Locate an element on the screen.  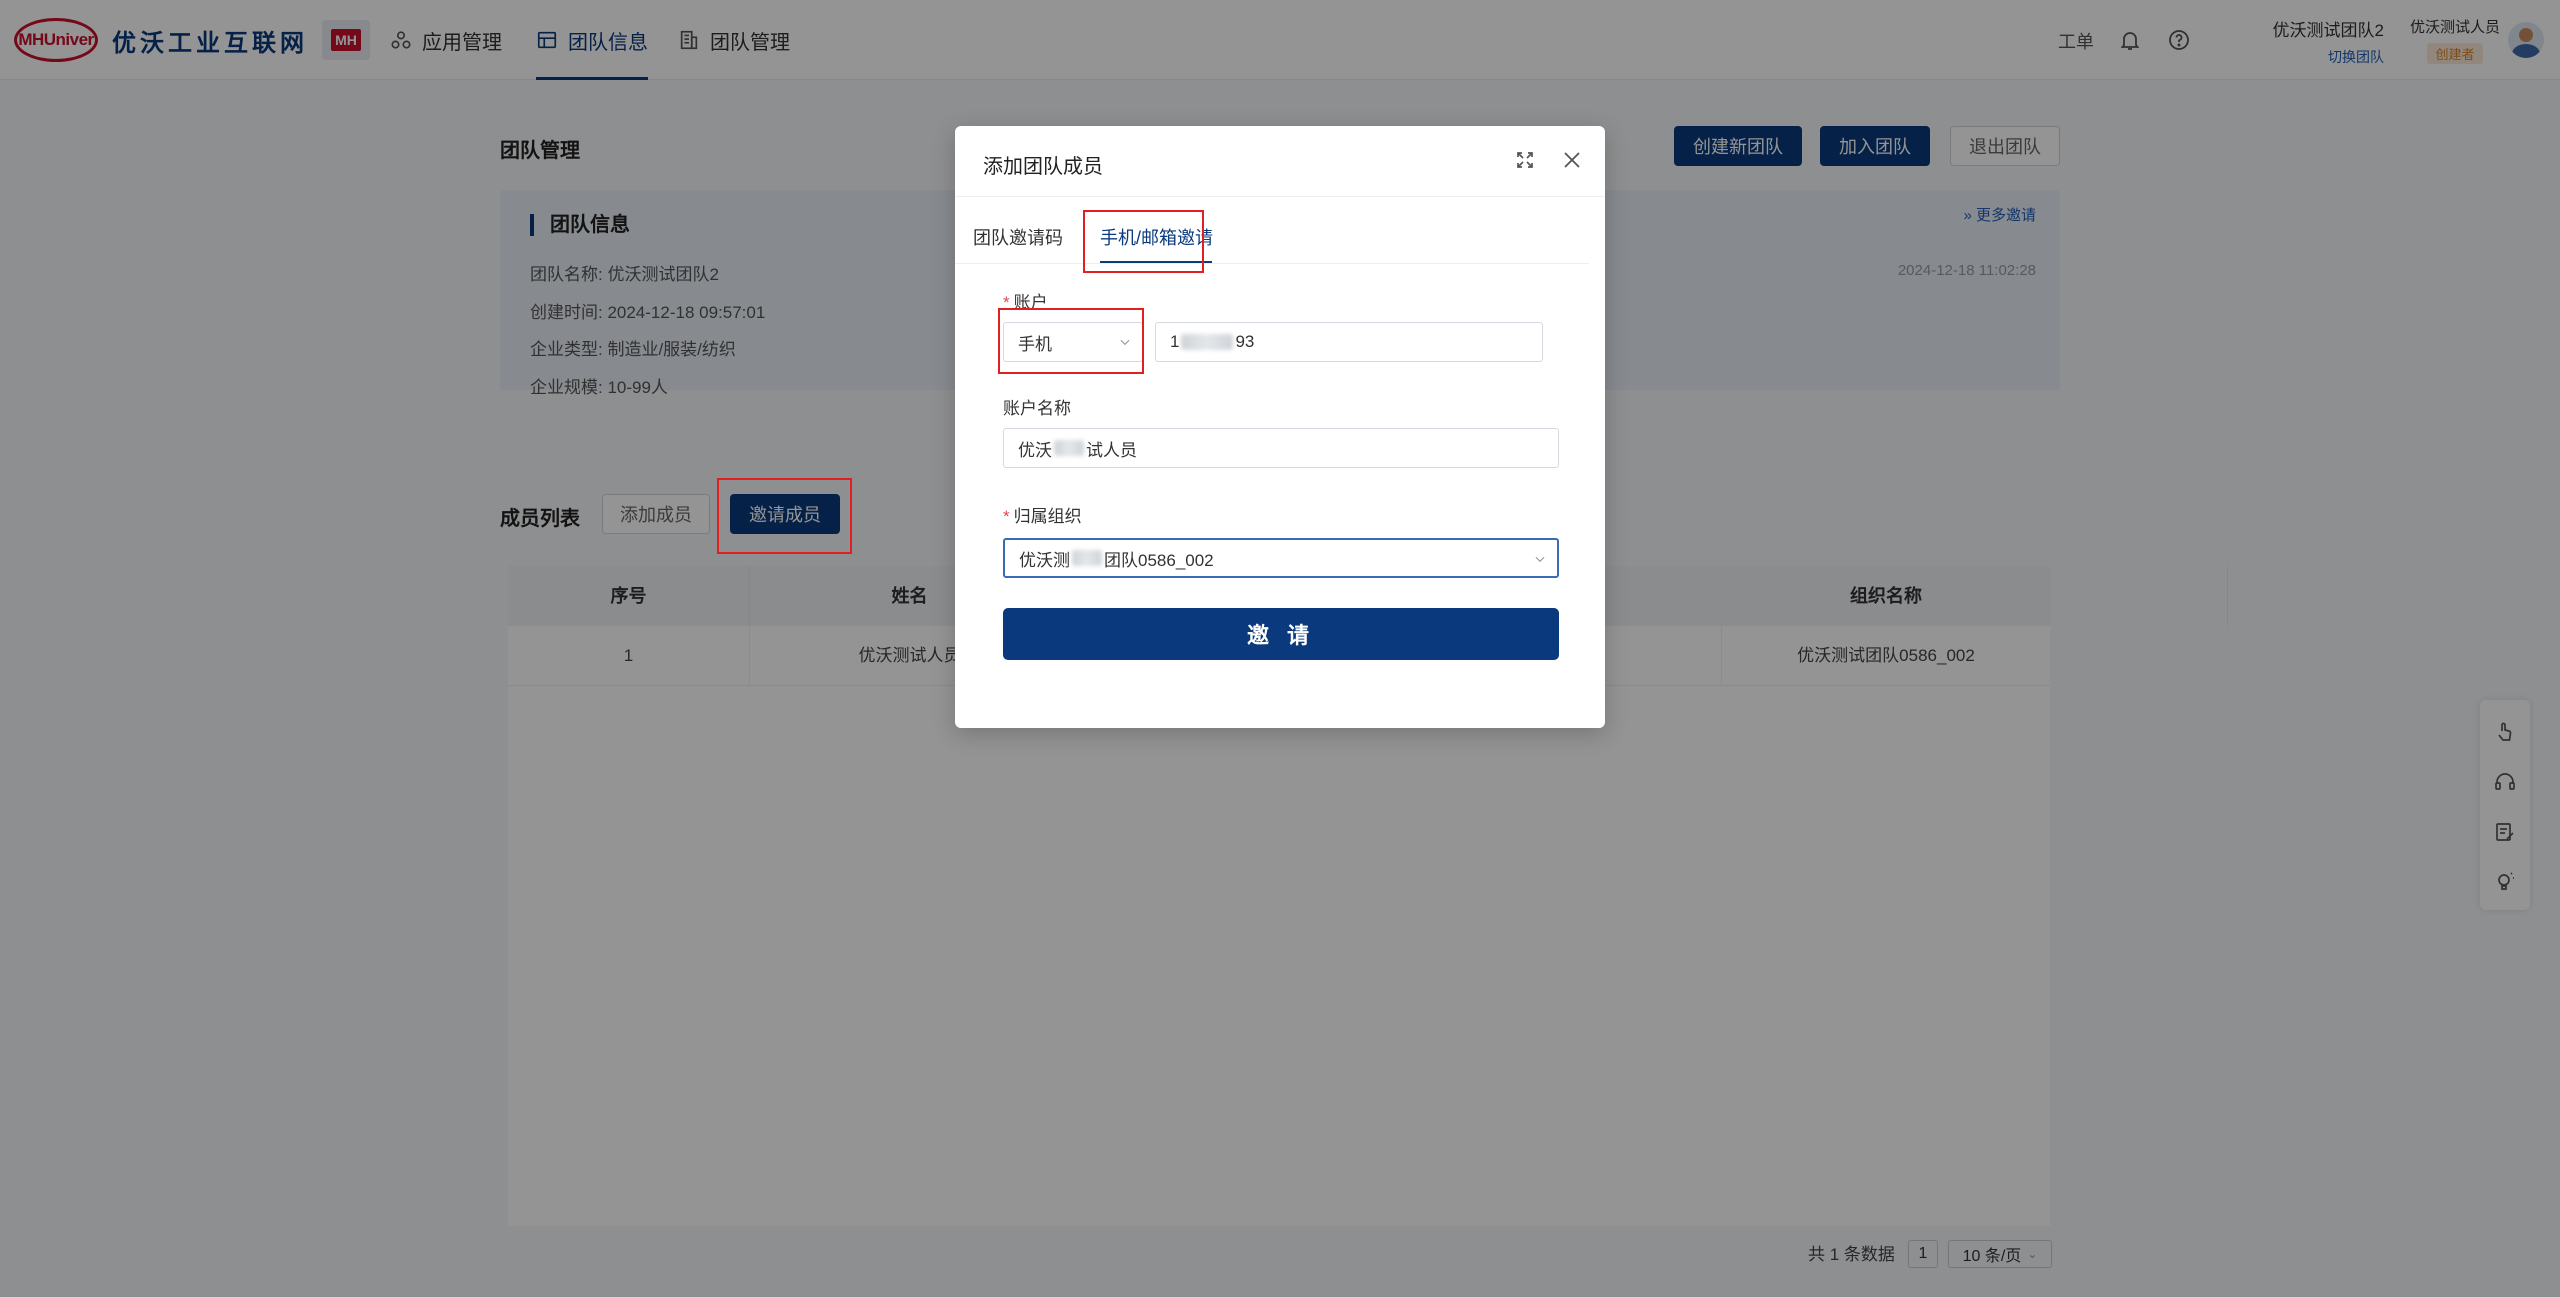
dialog-divider is located at coordinates (1280, 196).